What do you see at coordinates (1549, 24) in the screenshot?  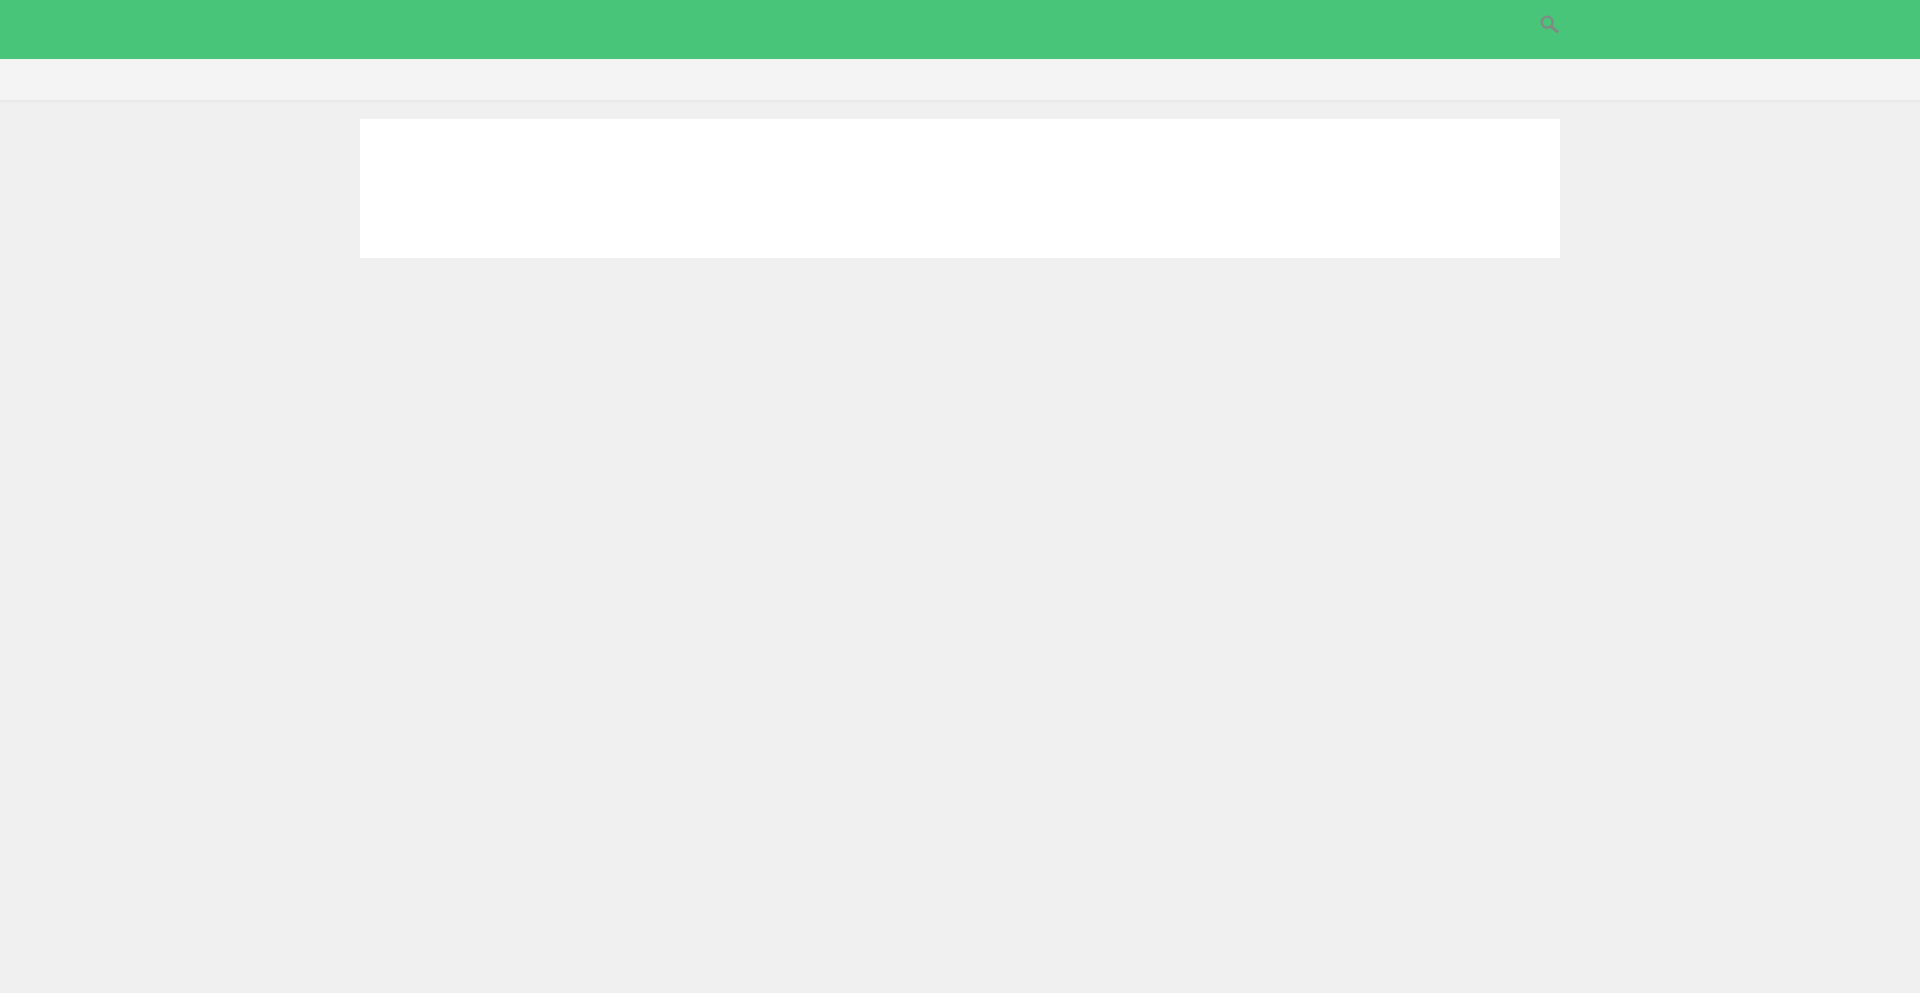 I see `search-icon` at bounding box center [1549, 24].